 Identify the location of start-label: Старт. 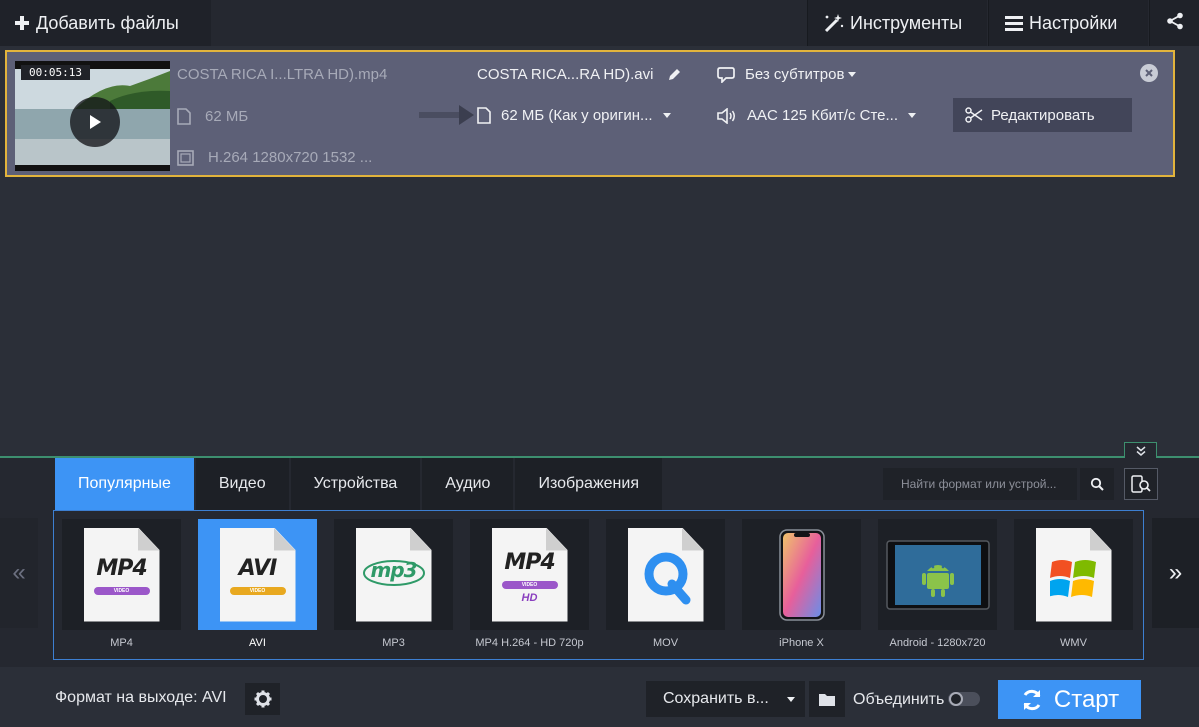
(1086, 699).